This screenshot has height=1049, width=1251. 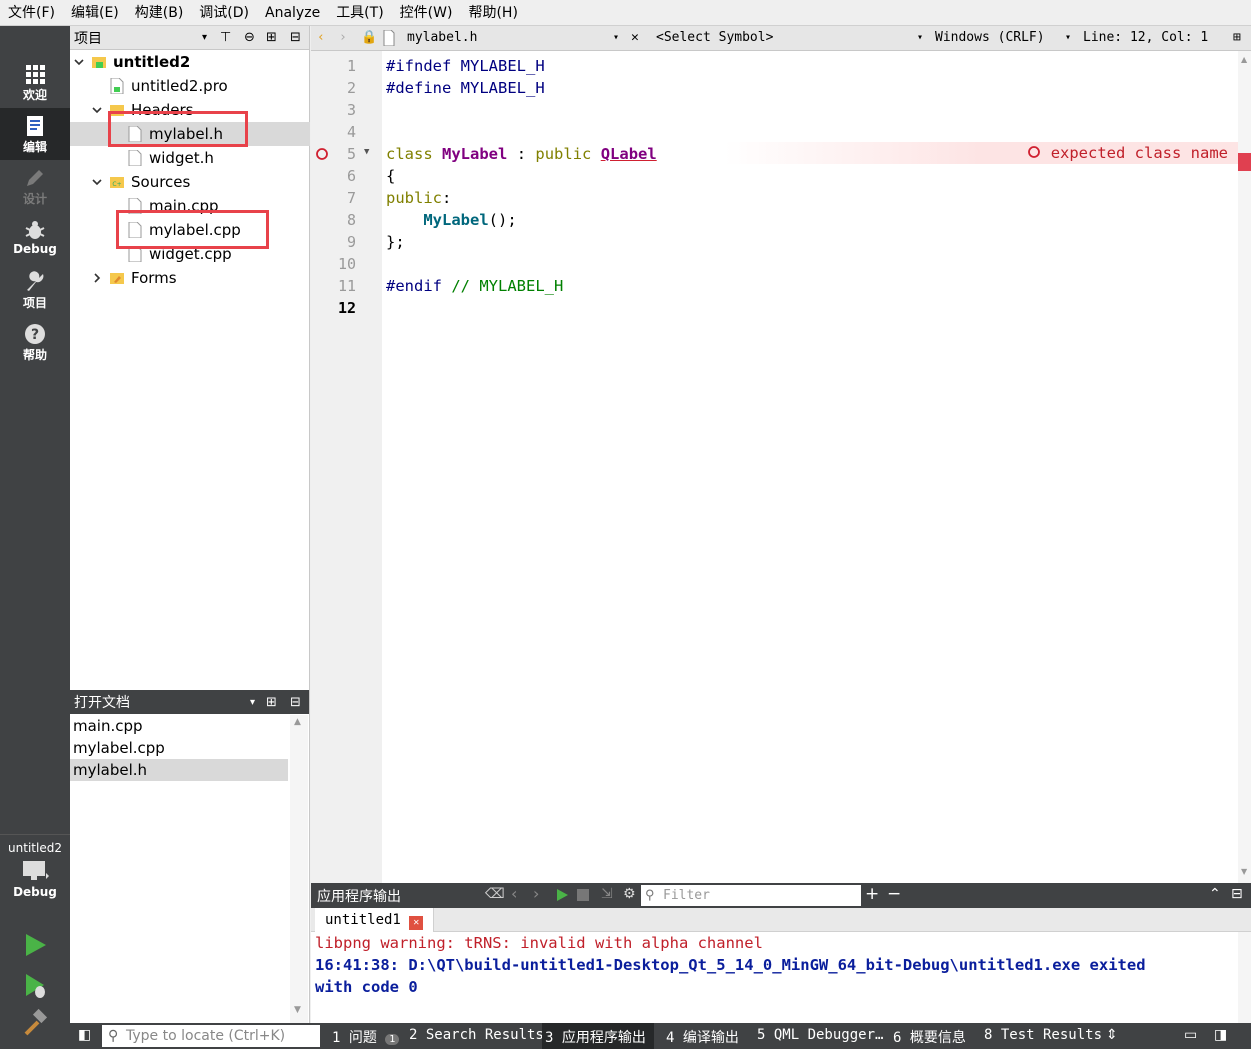 What do you see at coordinates (179, 770) in the screenshot?
I see `open-doc-item: mylabel.h` at bounding box center [179, 770].